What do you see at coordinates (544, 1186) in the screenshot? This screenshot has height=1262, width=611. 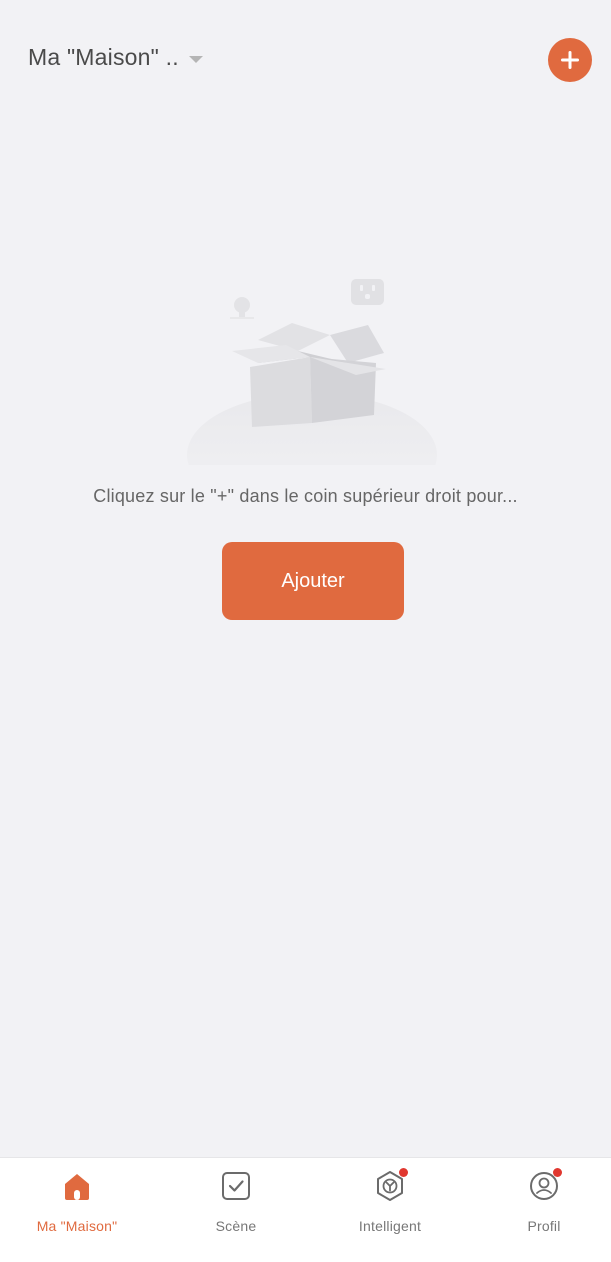 I see `profile-icon` at bounding box center [544, 1186].